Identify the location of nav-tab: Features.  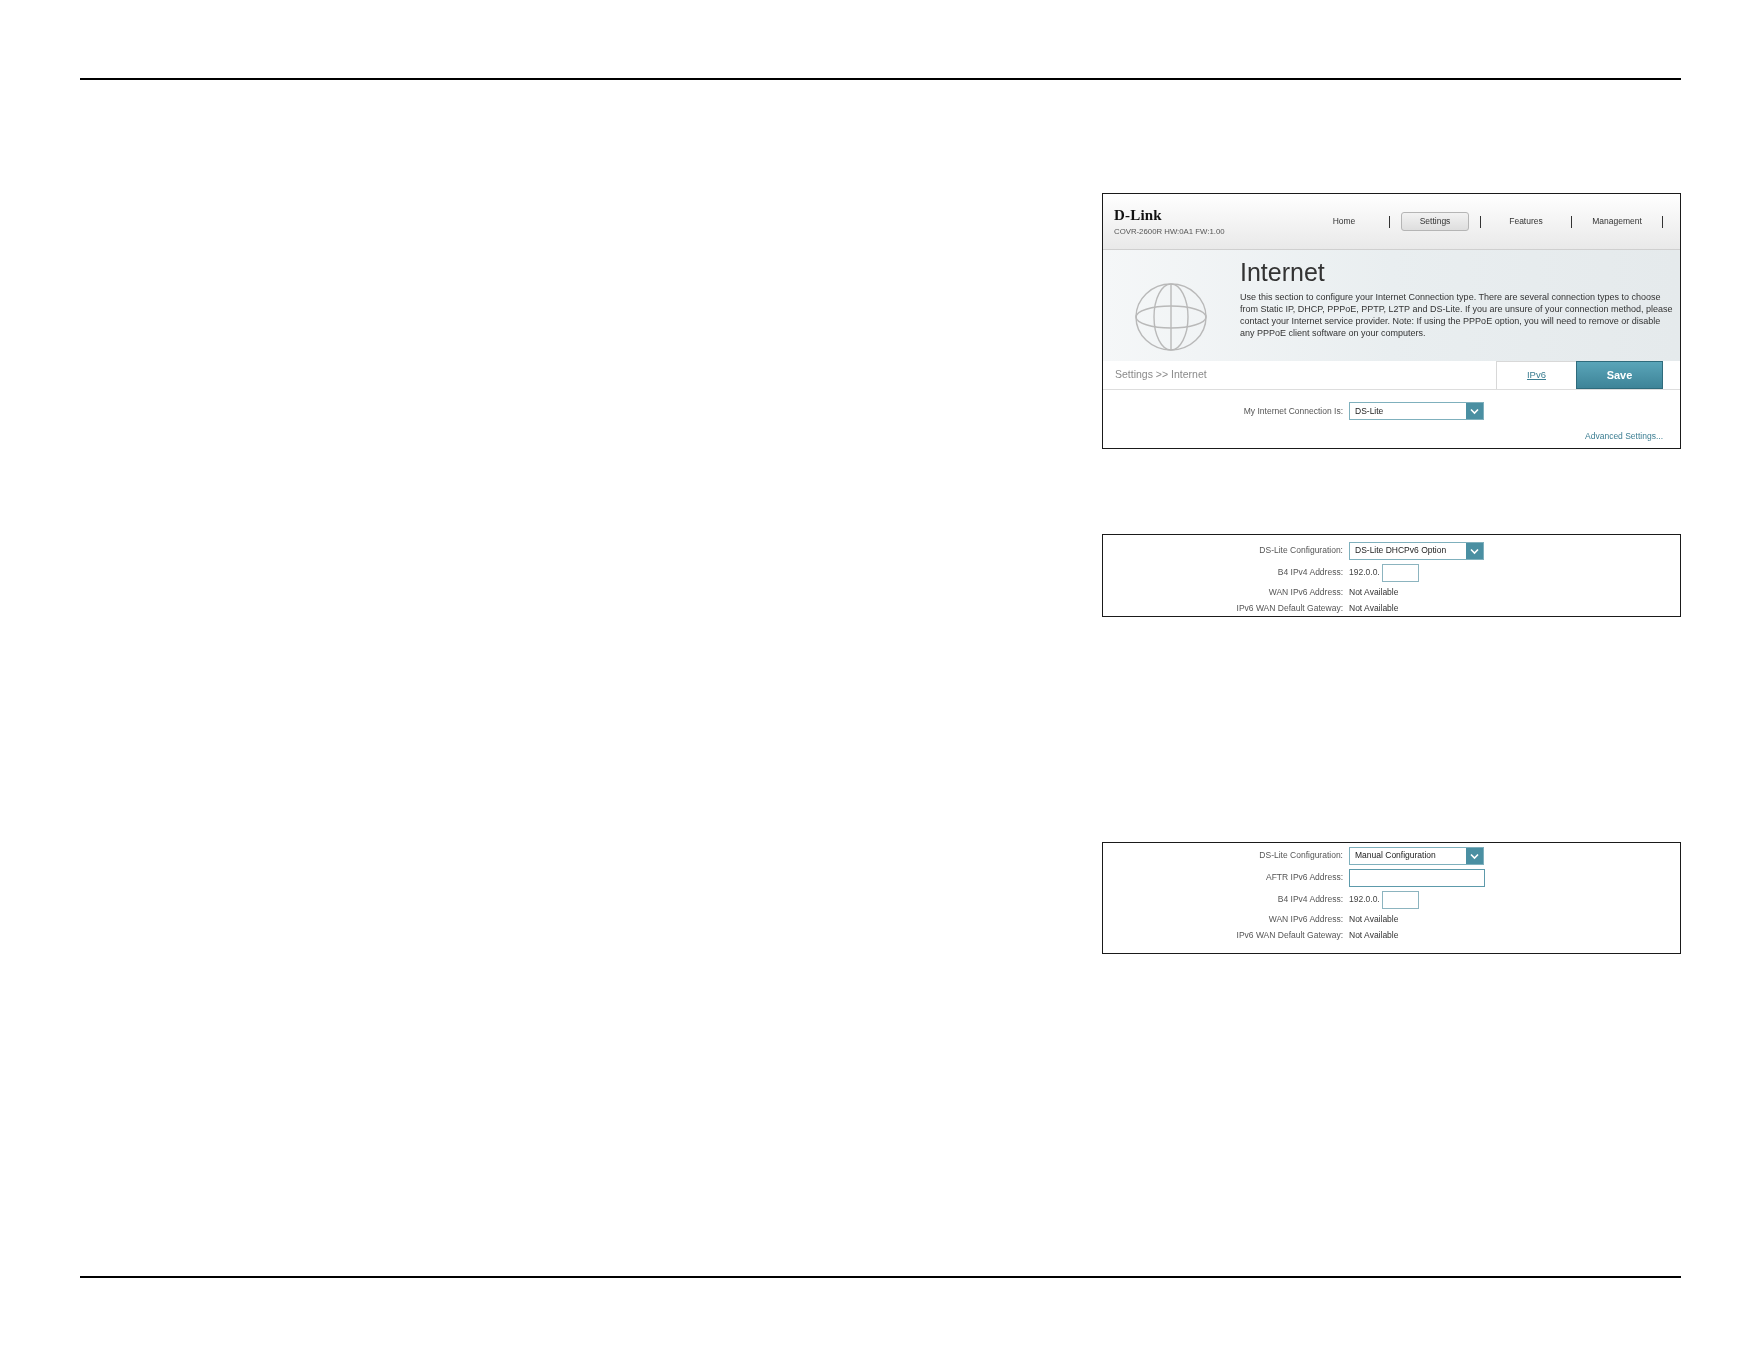
(1526, 221).